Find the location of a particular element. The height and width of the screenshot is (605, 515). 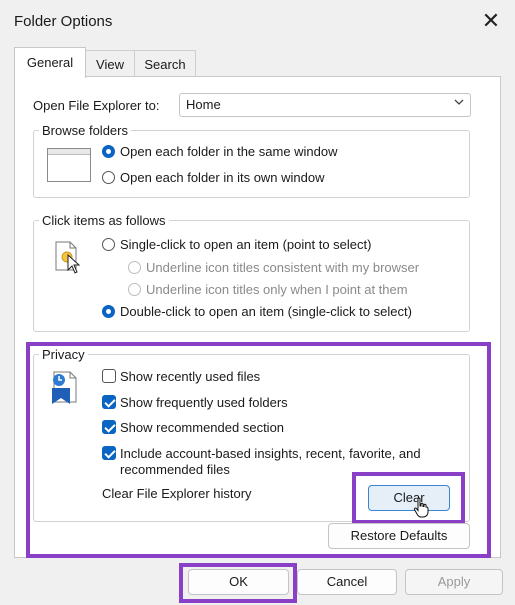

open-to-value: Home is located at coordinates (203, 104).